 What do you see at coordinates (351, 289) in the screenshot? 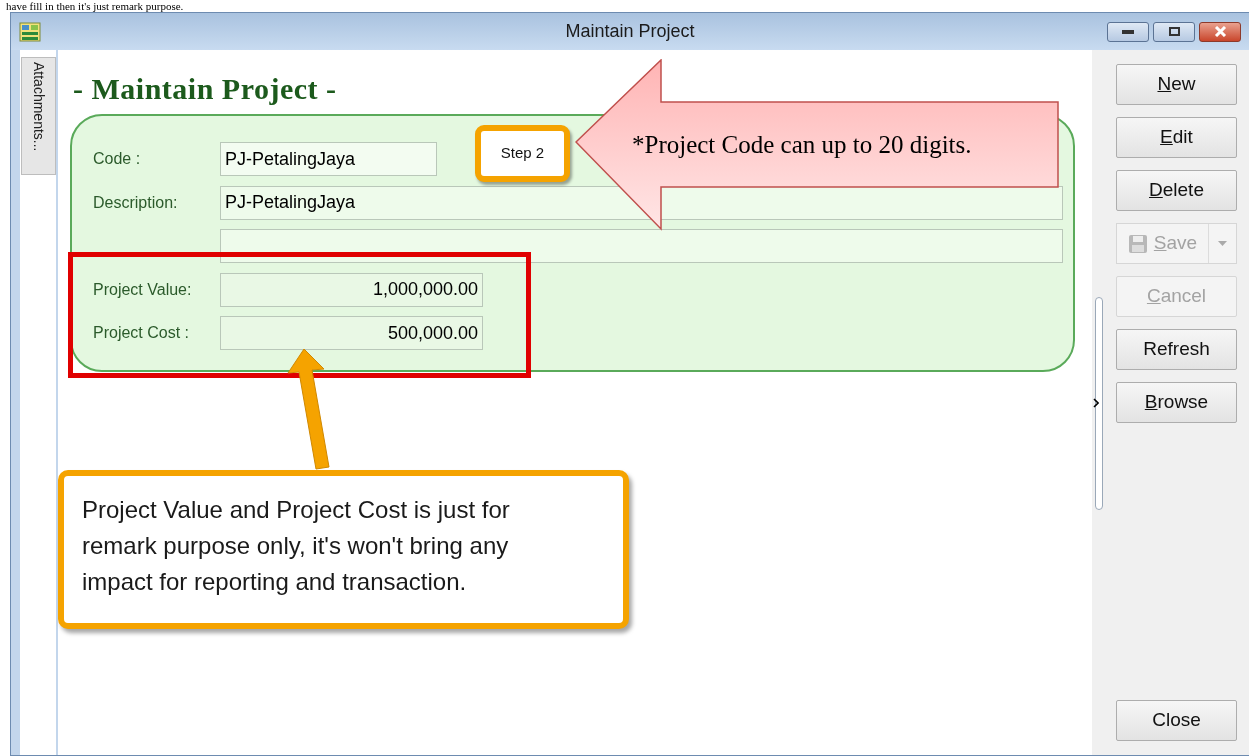
I see `input-field: 1,000,000.00` at bounding box center [351, 289].